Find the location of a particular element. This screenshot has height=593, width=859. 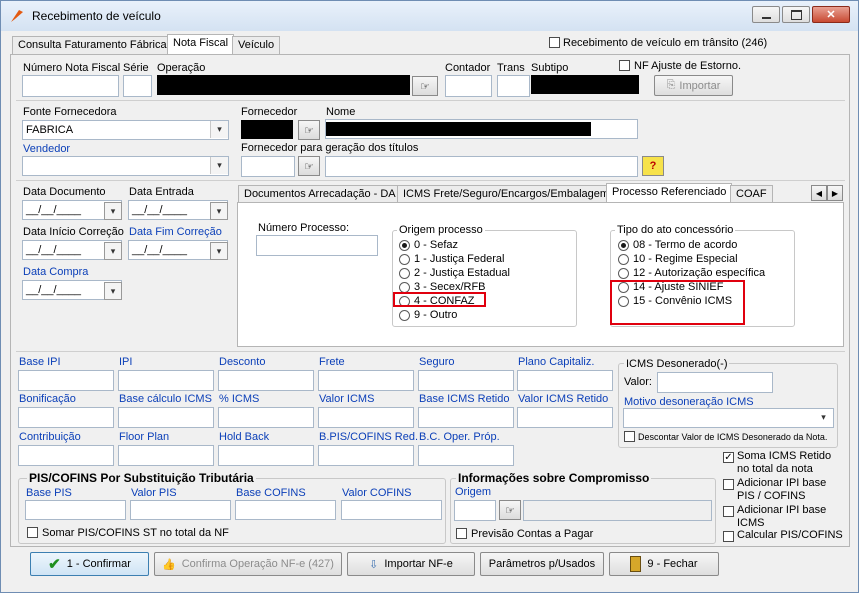

highlight-confaz is located at coordinates (439, 299).